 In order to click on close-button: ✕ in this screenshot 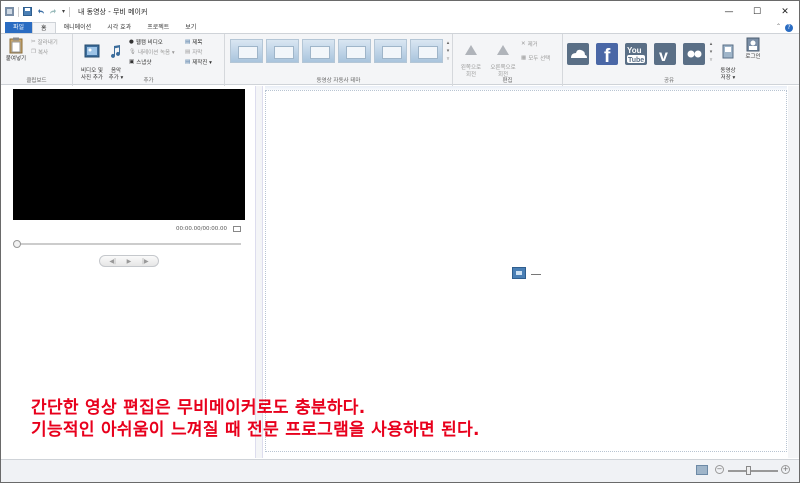, I will do `click(785, 11)`.